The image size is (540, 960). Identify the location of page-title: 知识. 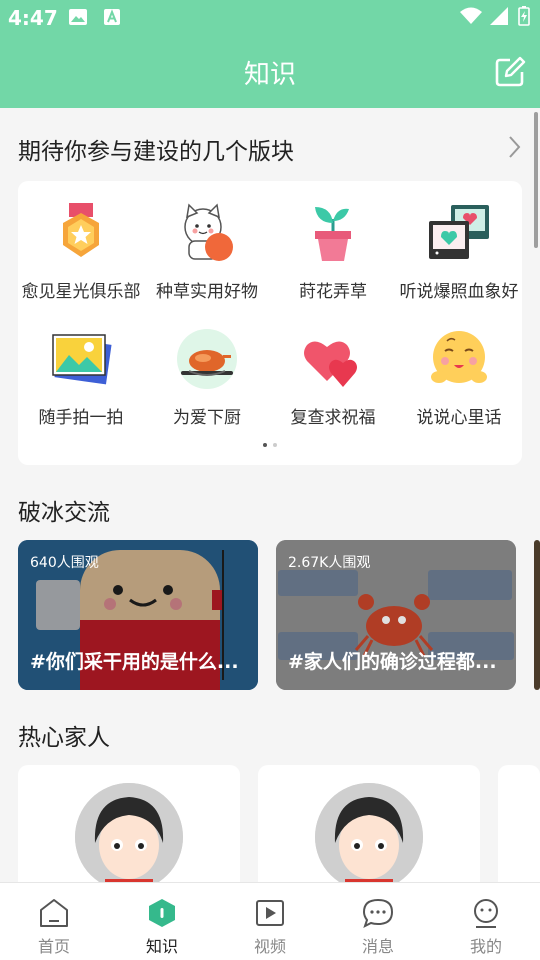
(269, 75).